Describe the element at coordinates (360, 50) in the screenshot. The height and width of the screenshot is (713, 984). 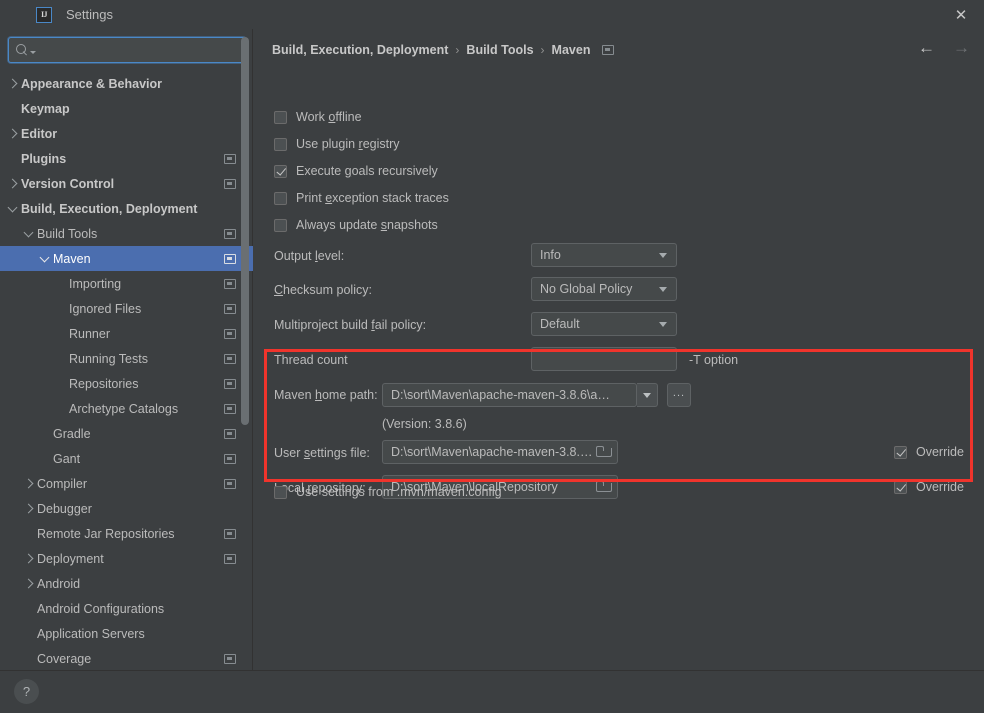
I see `breadcrumb-item: Build, Execution, Deployment` at that location.